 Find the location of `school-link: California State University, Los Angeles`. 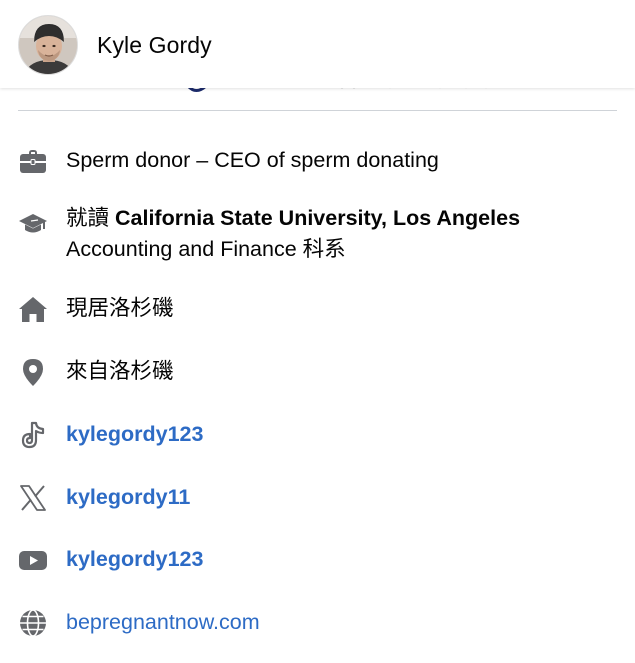

school-link: California State University, Los Angeles is located at coordinates (317, 218).